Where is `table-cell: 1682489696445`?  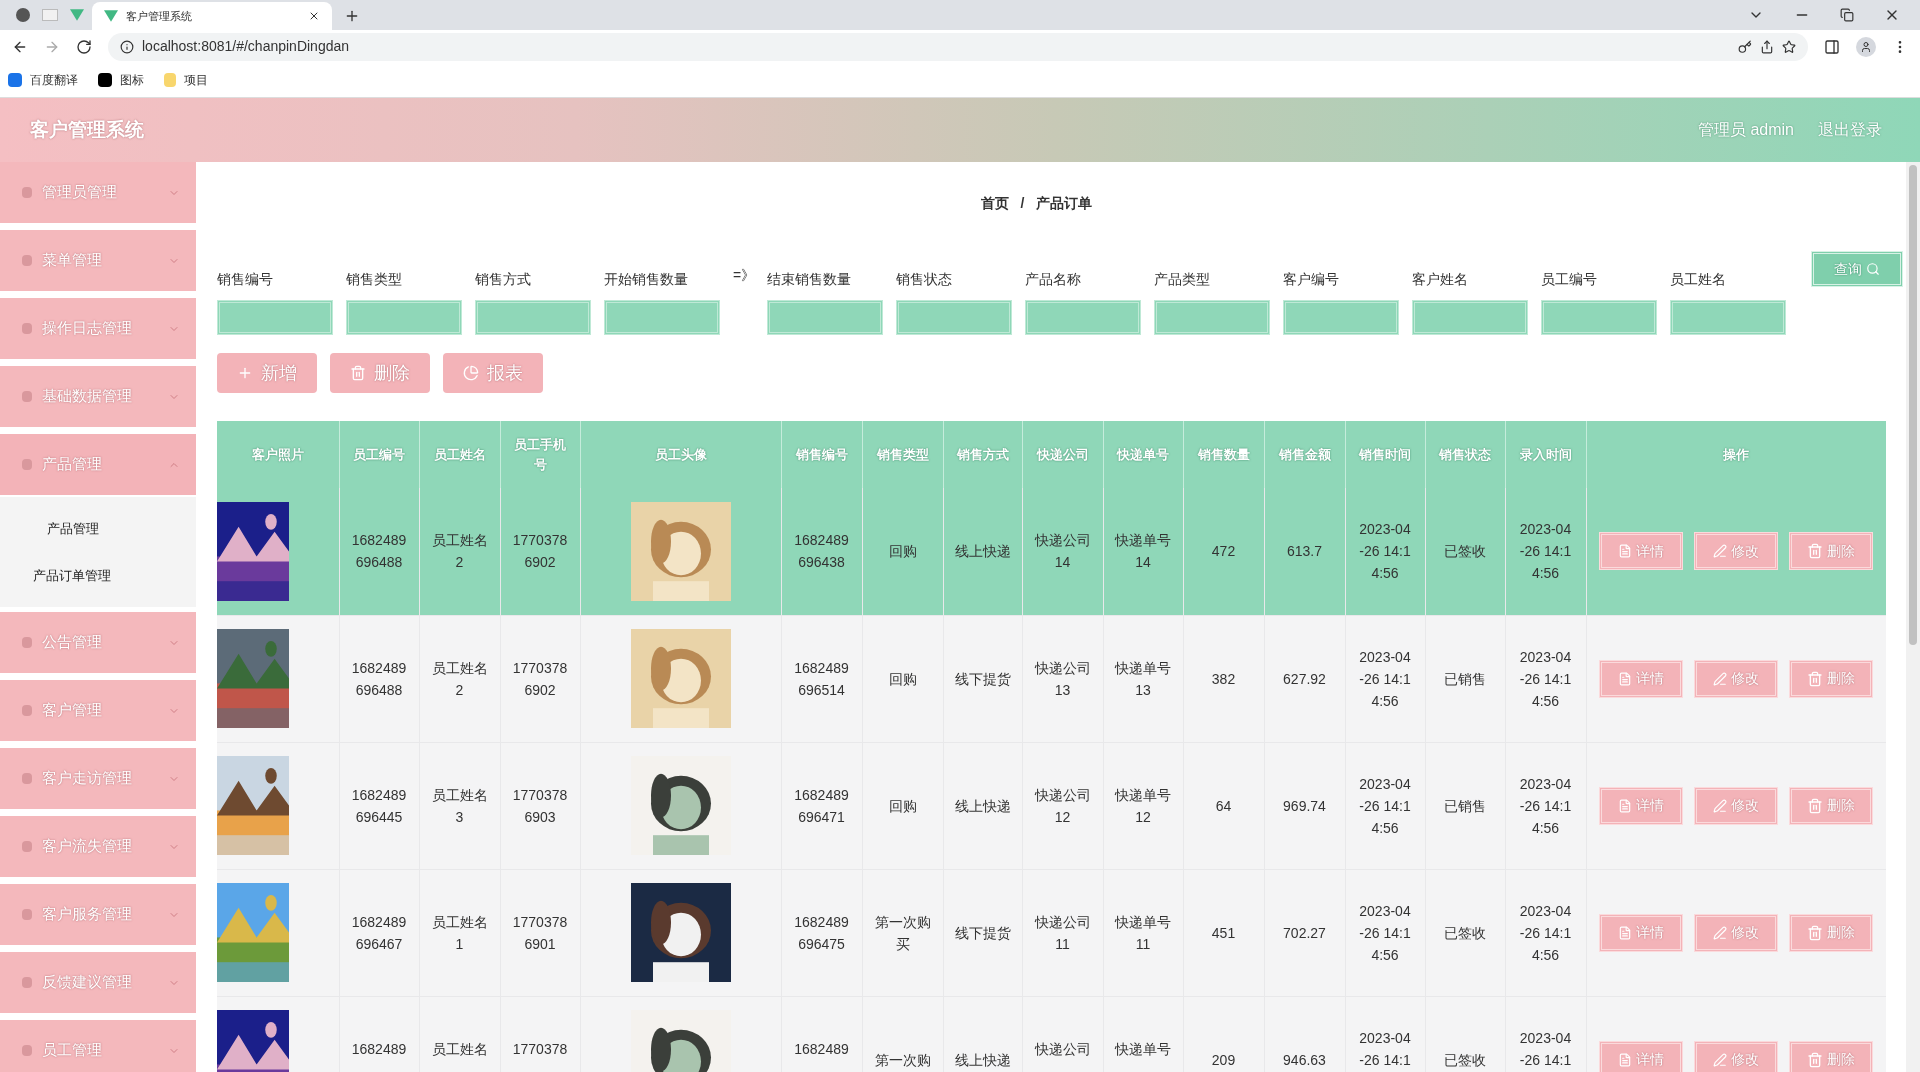 table-cell: 1682489696445 is located at coordinates (379, 805).